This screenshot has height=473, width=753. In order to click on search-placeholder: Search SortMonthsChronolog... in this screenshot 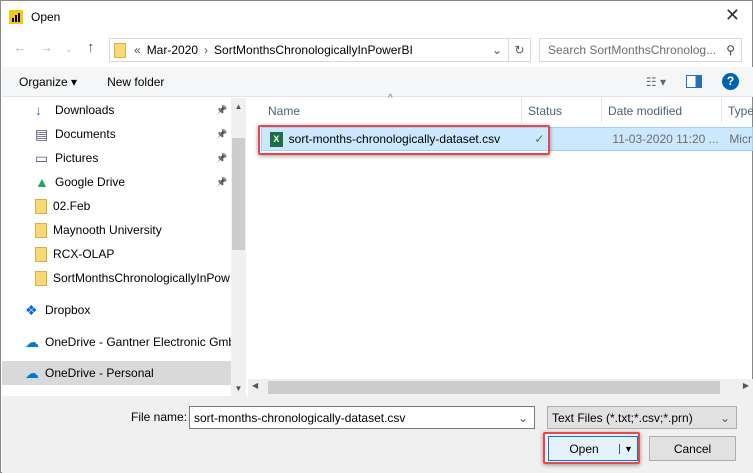, I will do `click(632, 50)`.